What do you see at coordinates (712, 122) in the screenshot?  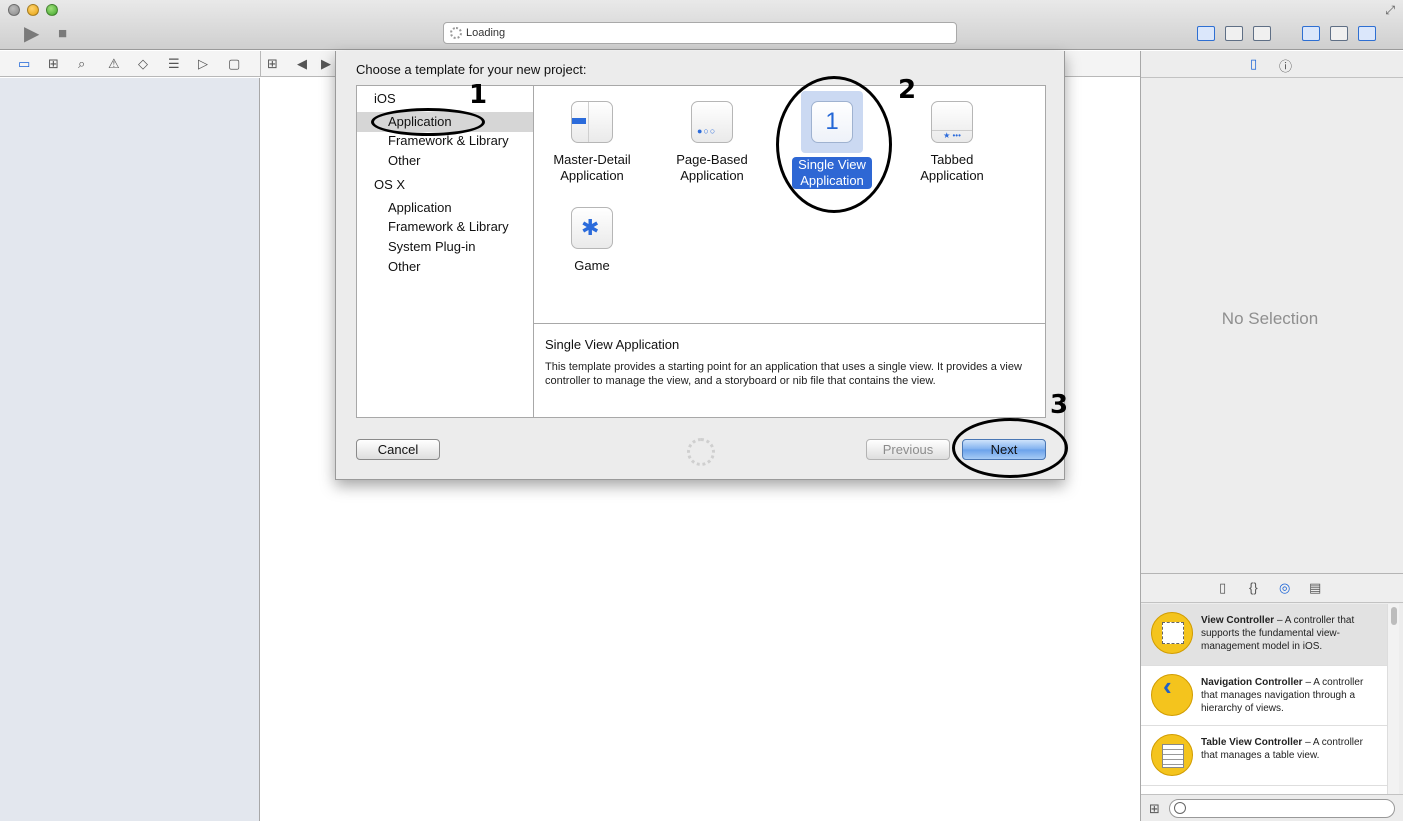 I see `page-based-icon: ●○○` at bounding box center [712, 122].